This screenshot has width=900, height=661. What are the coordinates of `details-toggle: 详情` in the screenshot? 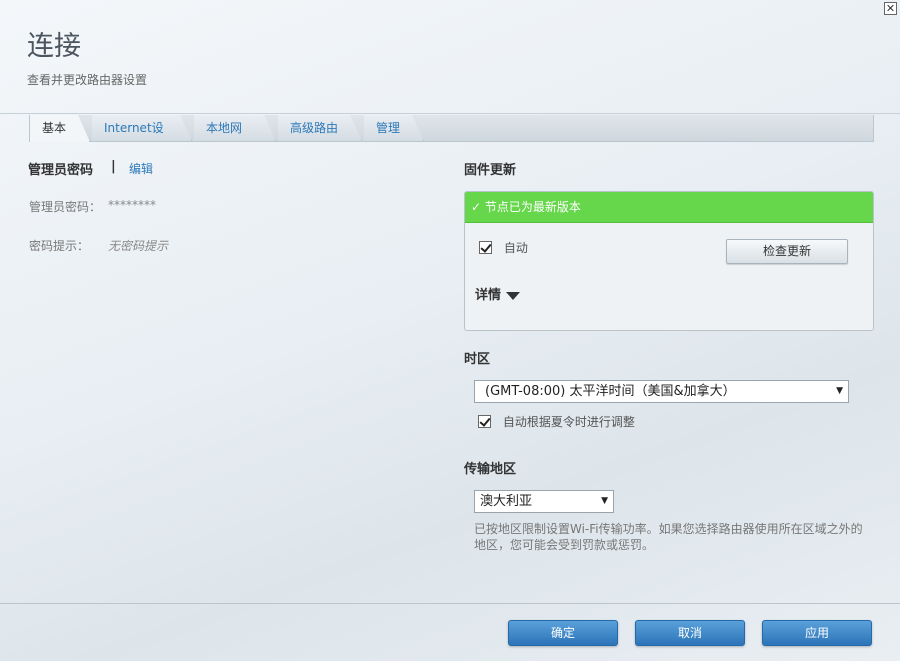 It's located at (498, 293).